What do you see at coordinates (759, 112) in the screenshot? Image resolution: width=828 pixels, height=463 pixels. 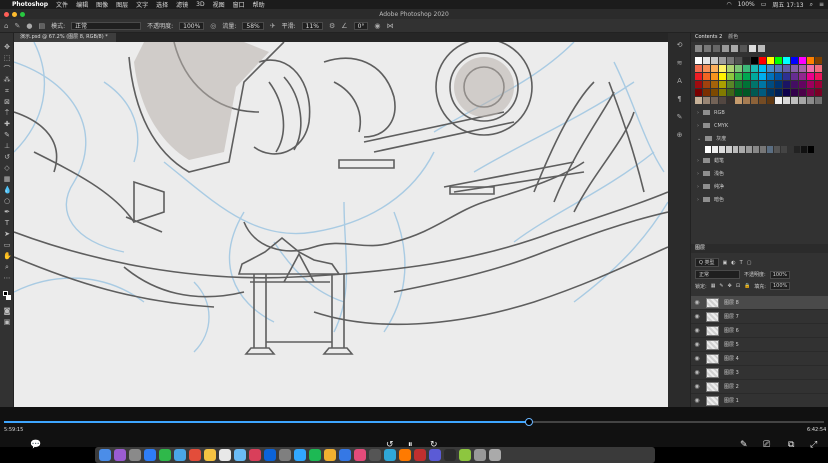 I see `swatch-group-rgb: › RGB` at bounding box center [759, 112].